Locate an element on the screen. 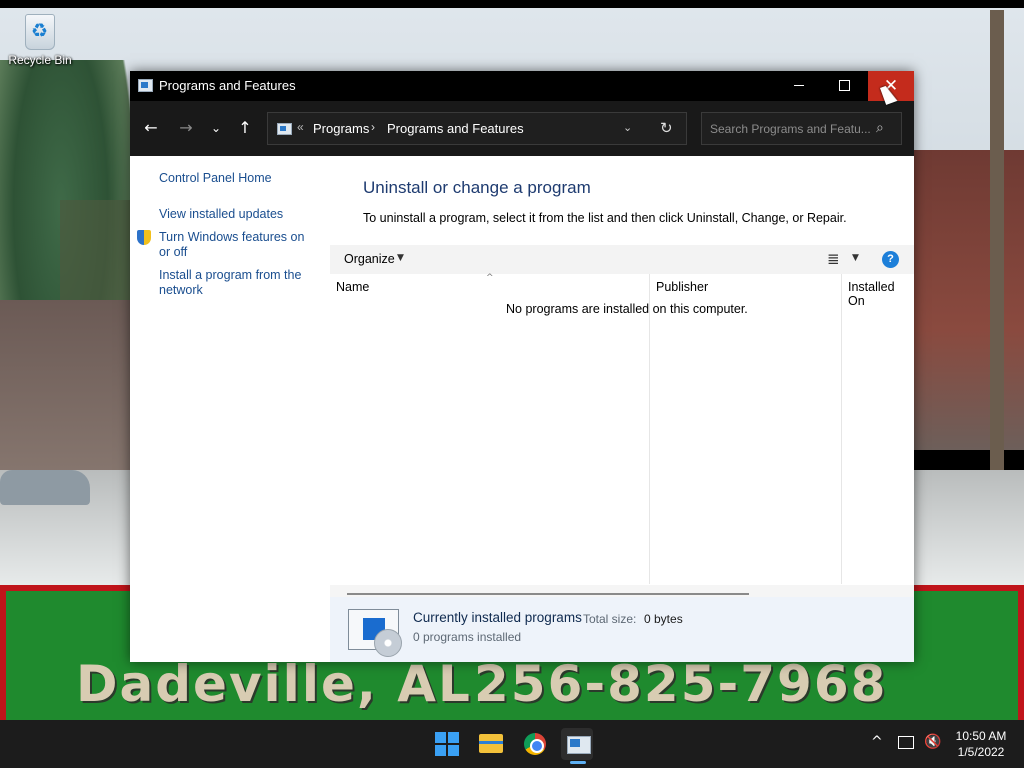 This screenshot has width=1024, height=768. volume-muted-icon: 🔇 is located at coordinates (932, 742).